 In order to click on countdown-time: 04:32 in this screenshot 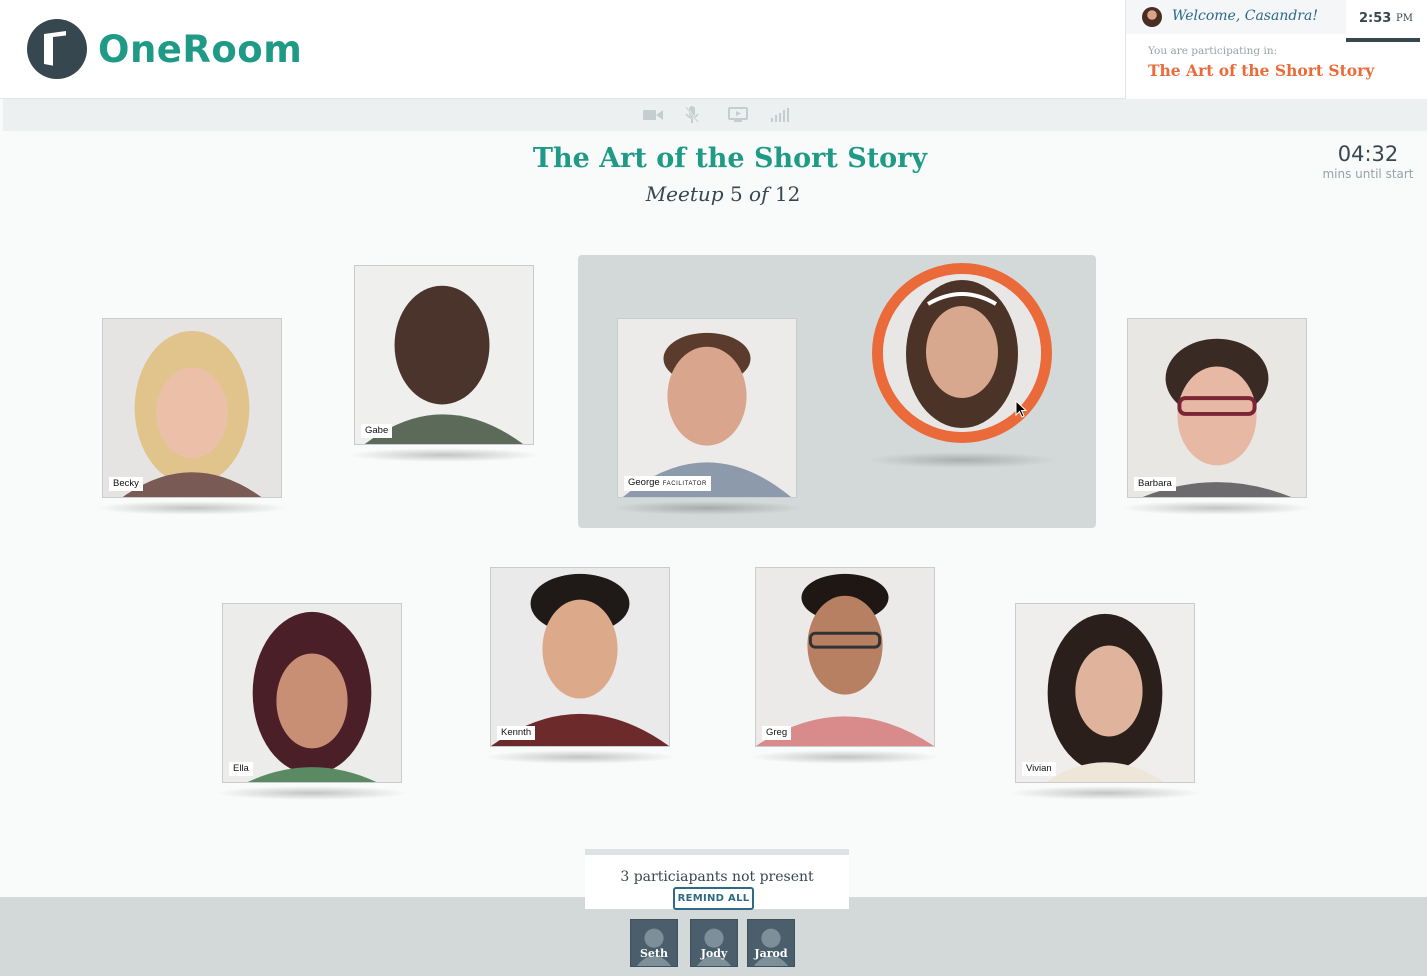, I will do `click(1368, 154)`.